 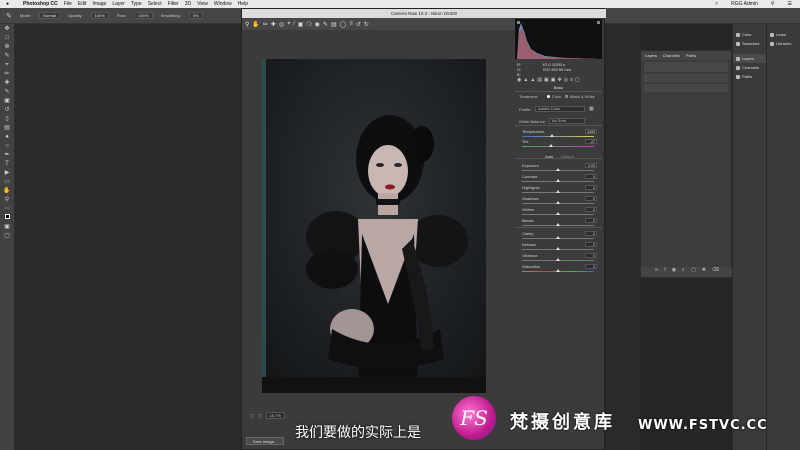 What do you see at coordinates (525, 80) in the screenshot?
I see `tone-curve-tab-icon: ▲` at bounding box center [525, 80].